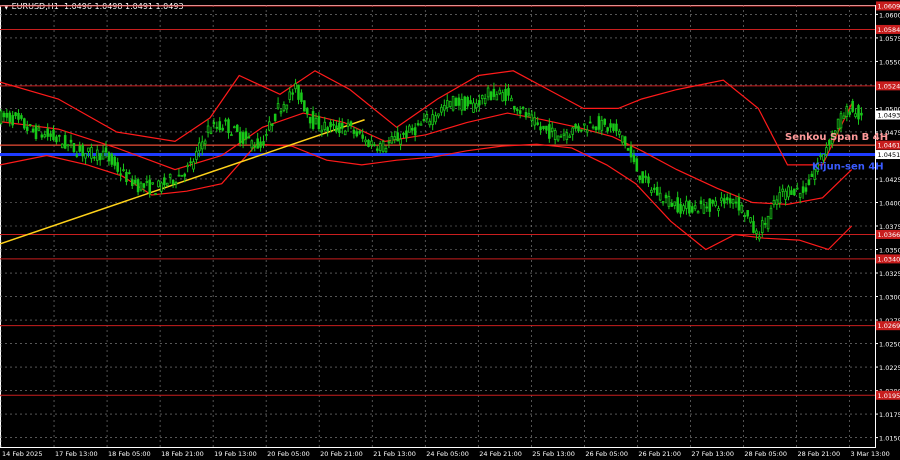 Image resolution: width=900 pixels, height=460 pixels. Describe the element at coordinates (889, 155) in the screenshot. I see `kijun-price-tag: 1.0451` at that location.